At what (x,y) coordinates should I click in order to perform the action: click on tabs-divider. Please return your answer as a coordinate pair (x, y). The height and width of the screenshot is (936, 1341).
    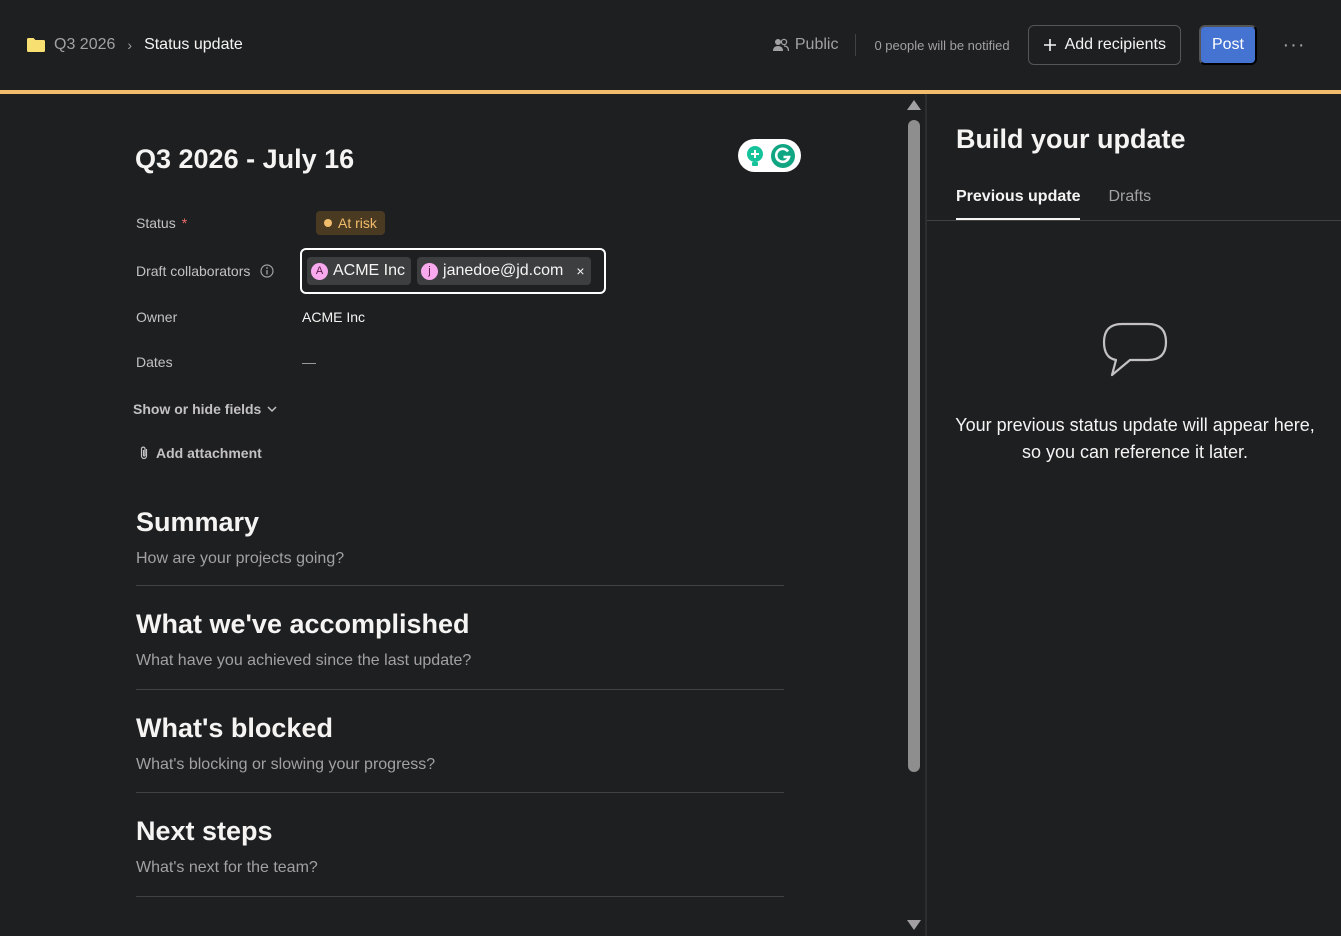
    Looking at the image, I should click on (1134, 220).